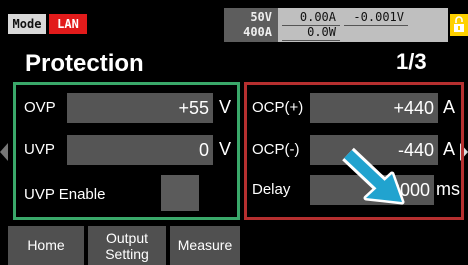 This screenshot has height=265, width=468. I want to click on uvp-field: 0, so click(140, 150).